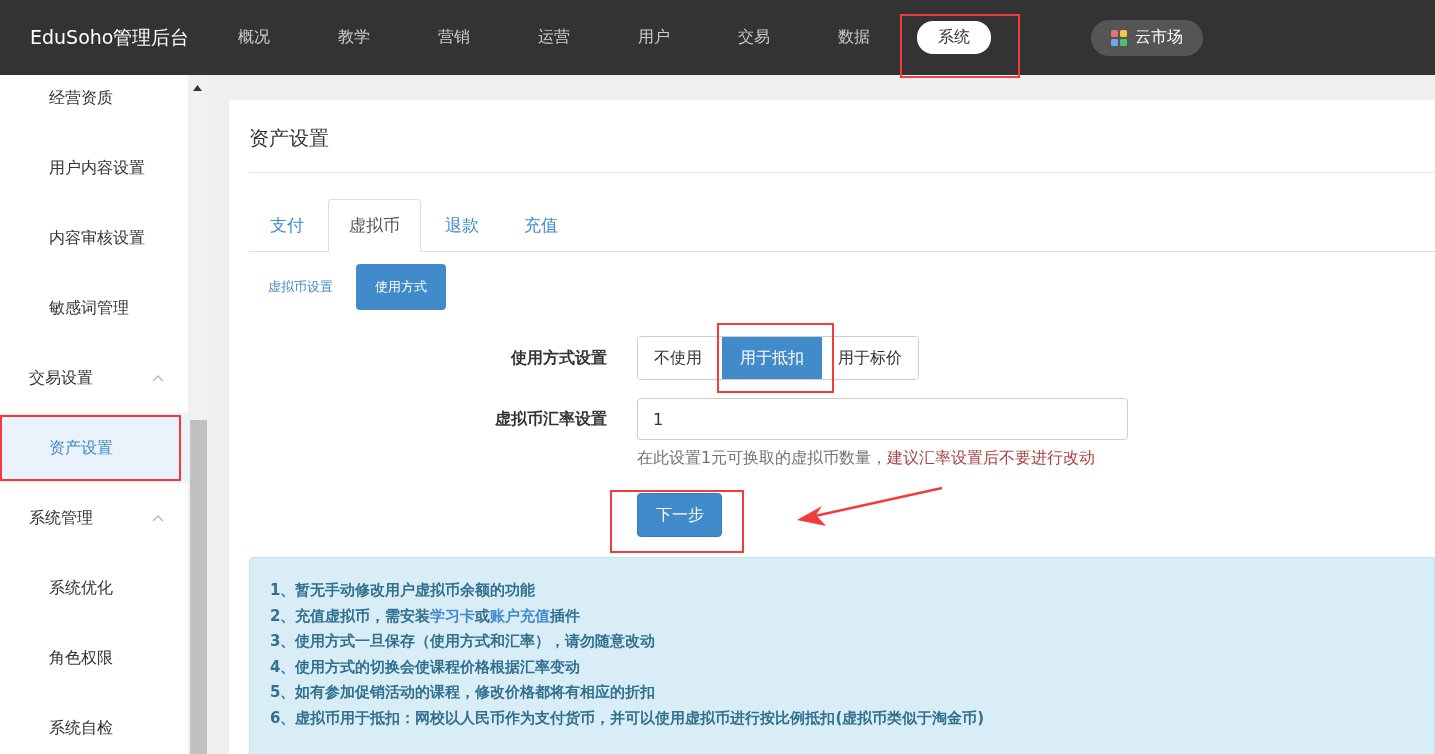  Describe the element at coordinates (541, 225) in the screenshot. I see `tab: 充值` at that location.